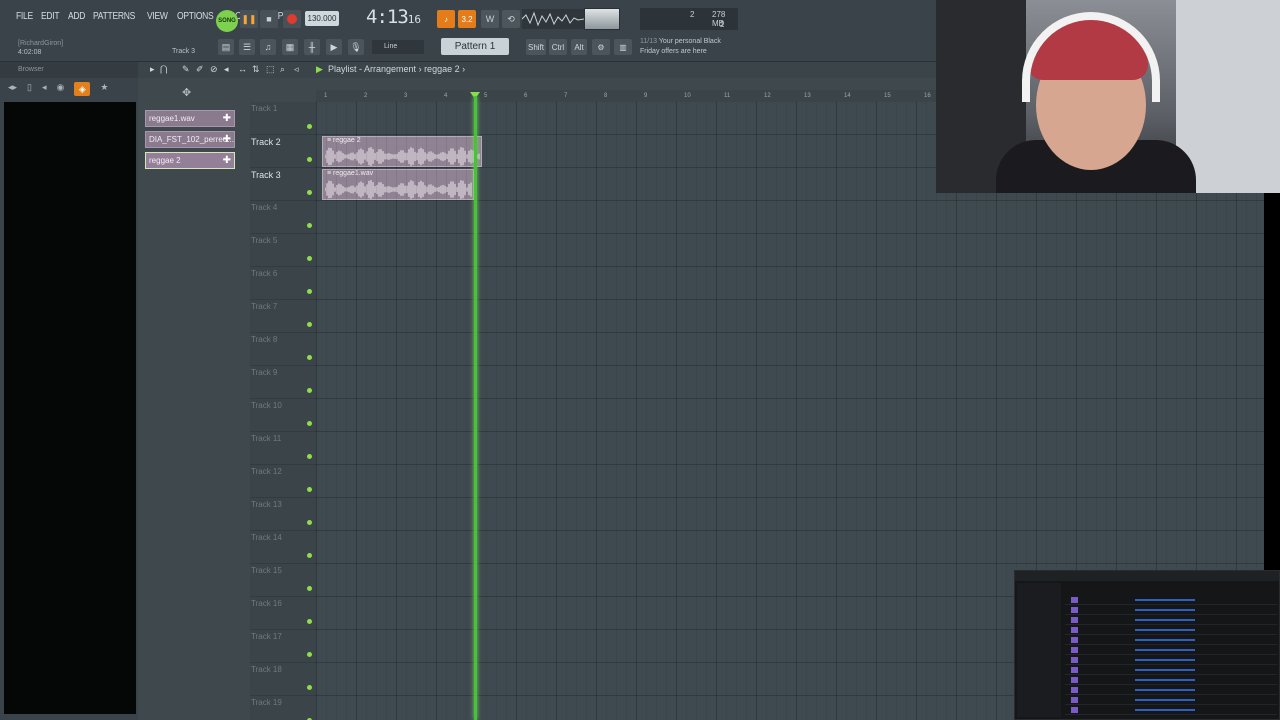 The height and width of the screenshot is (720, 1280). Describe the element at coordinates (1039, 650) in the screenshot. I see `mini-sidebar` at that location.